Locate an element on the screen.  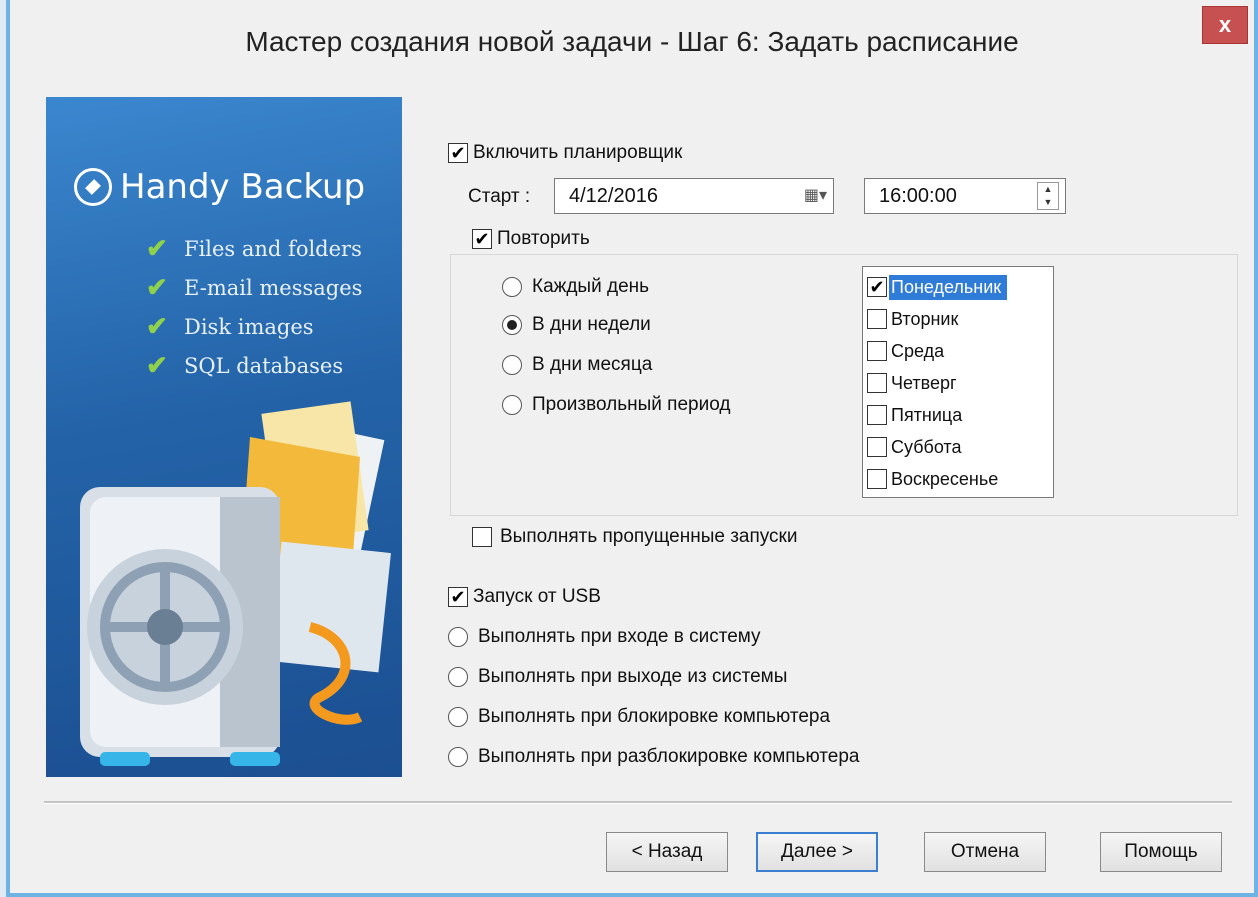
enable-scheduler-label: Включить планировщик is located at coordinates (578, 152).